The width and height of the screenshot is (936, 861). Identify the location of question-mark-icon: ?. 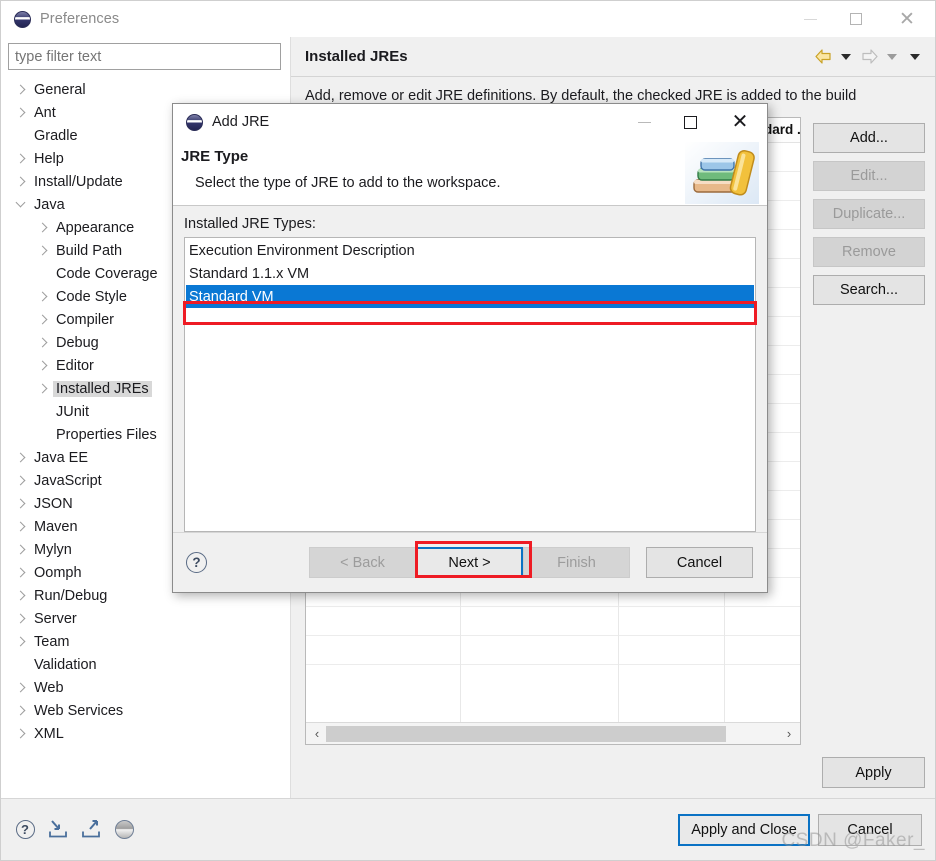
(25, 829).